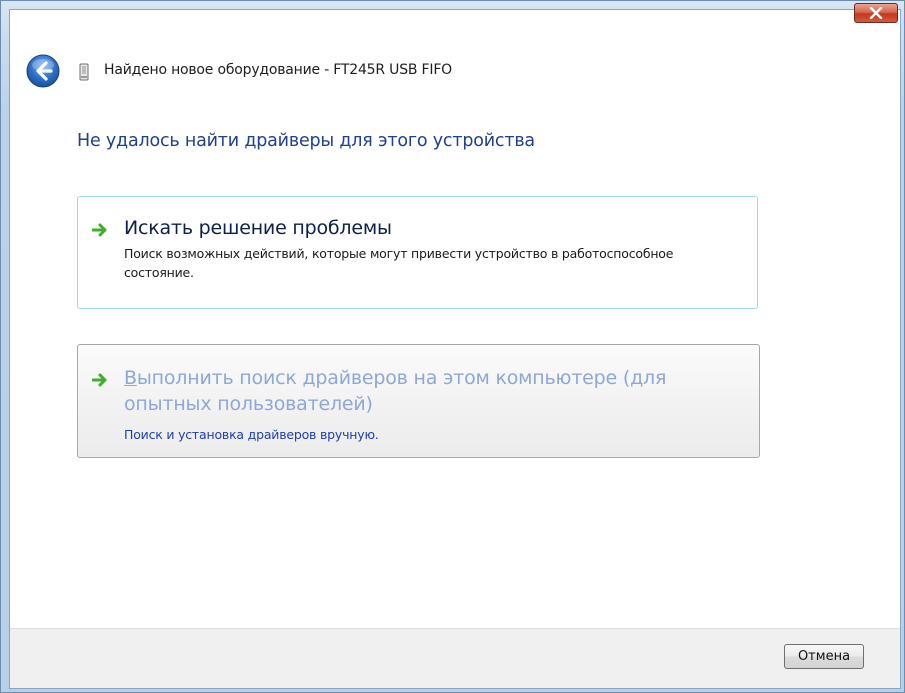 This screenshot has width=905, height=693. Describe the element at coordinates (258, 228) in the screenshot. I see `option-title: Искать решение проблемы` at that location.